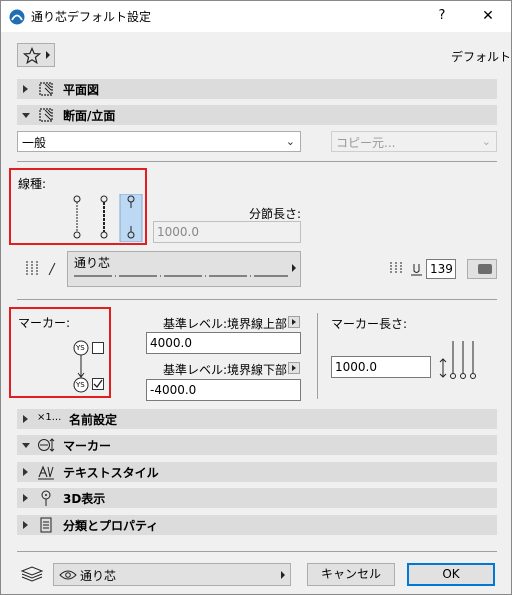 This screenshot has height=595, width=512. What do you see at coordinates (46, 525) in the screenshot?
I see `classification-icon` at bounding box center [46, 525].